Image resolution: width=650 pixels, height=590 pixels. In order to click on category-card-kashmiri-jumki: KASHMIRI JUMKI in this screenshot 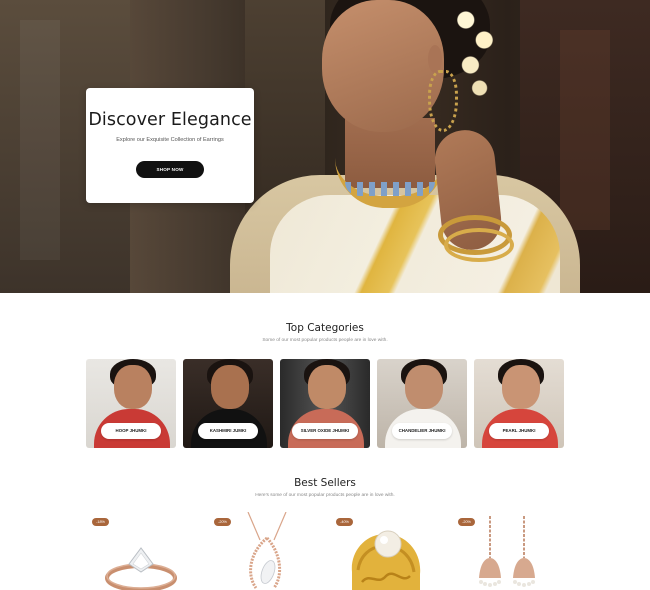, I will do `click(228, 403)`.